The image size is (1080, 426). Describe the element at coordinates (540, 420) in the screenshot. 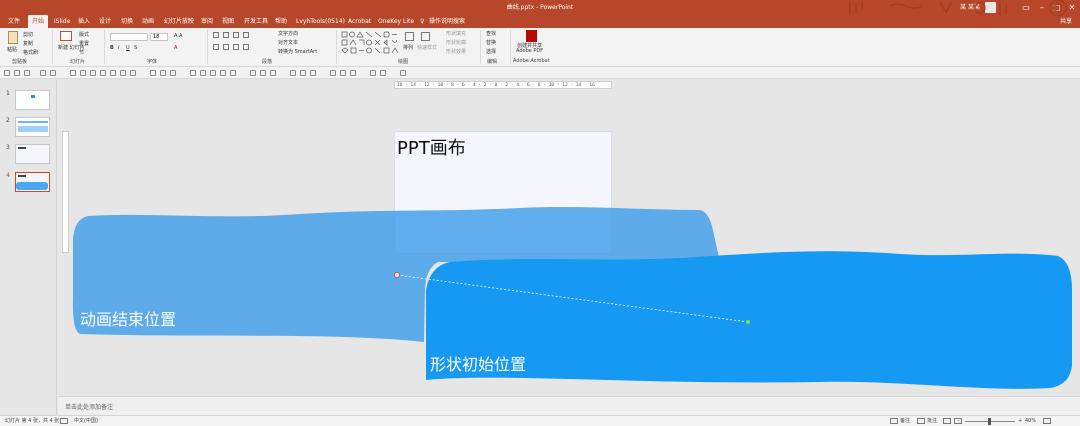

I see `status-bar: 幻灯片 第 4 张，共 4 张 中文(中国) 备注 批注 – + 40%` at that location.